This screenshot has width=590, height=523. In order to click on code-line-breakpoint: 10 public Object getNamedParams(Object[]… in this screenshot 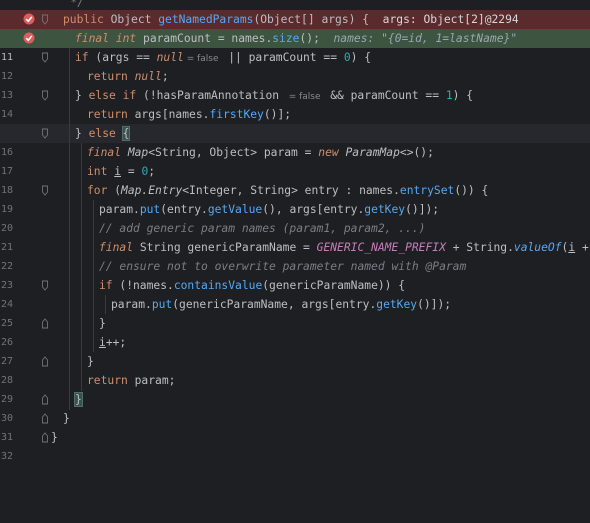, I will do `click(295, 27)`.